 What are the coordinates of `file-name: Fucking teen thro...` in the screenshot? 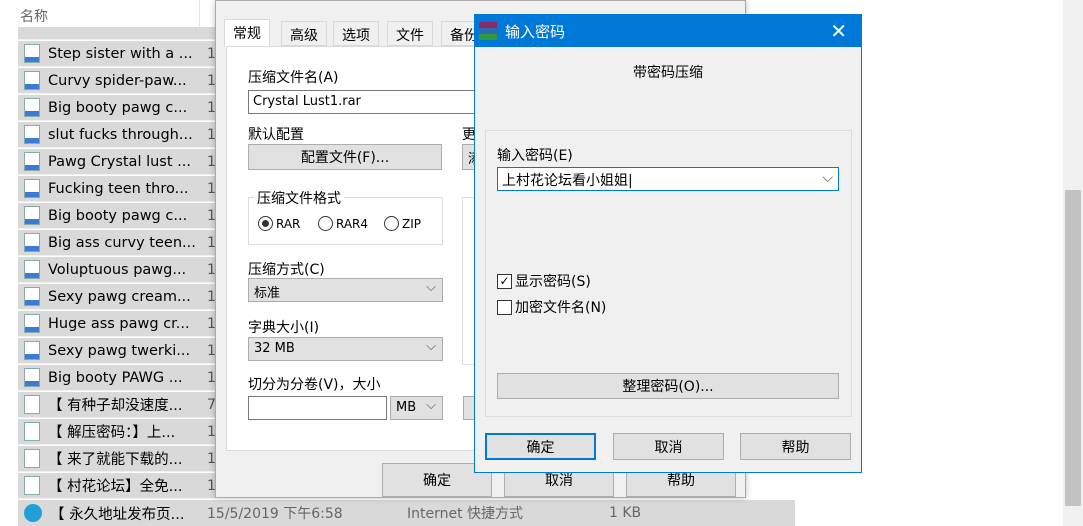 It's located at (118, 188).